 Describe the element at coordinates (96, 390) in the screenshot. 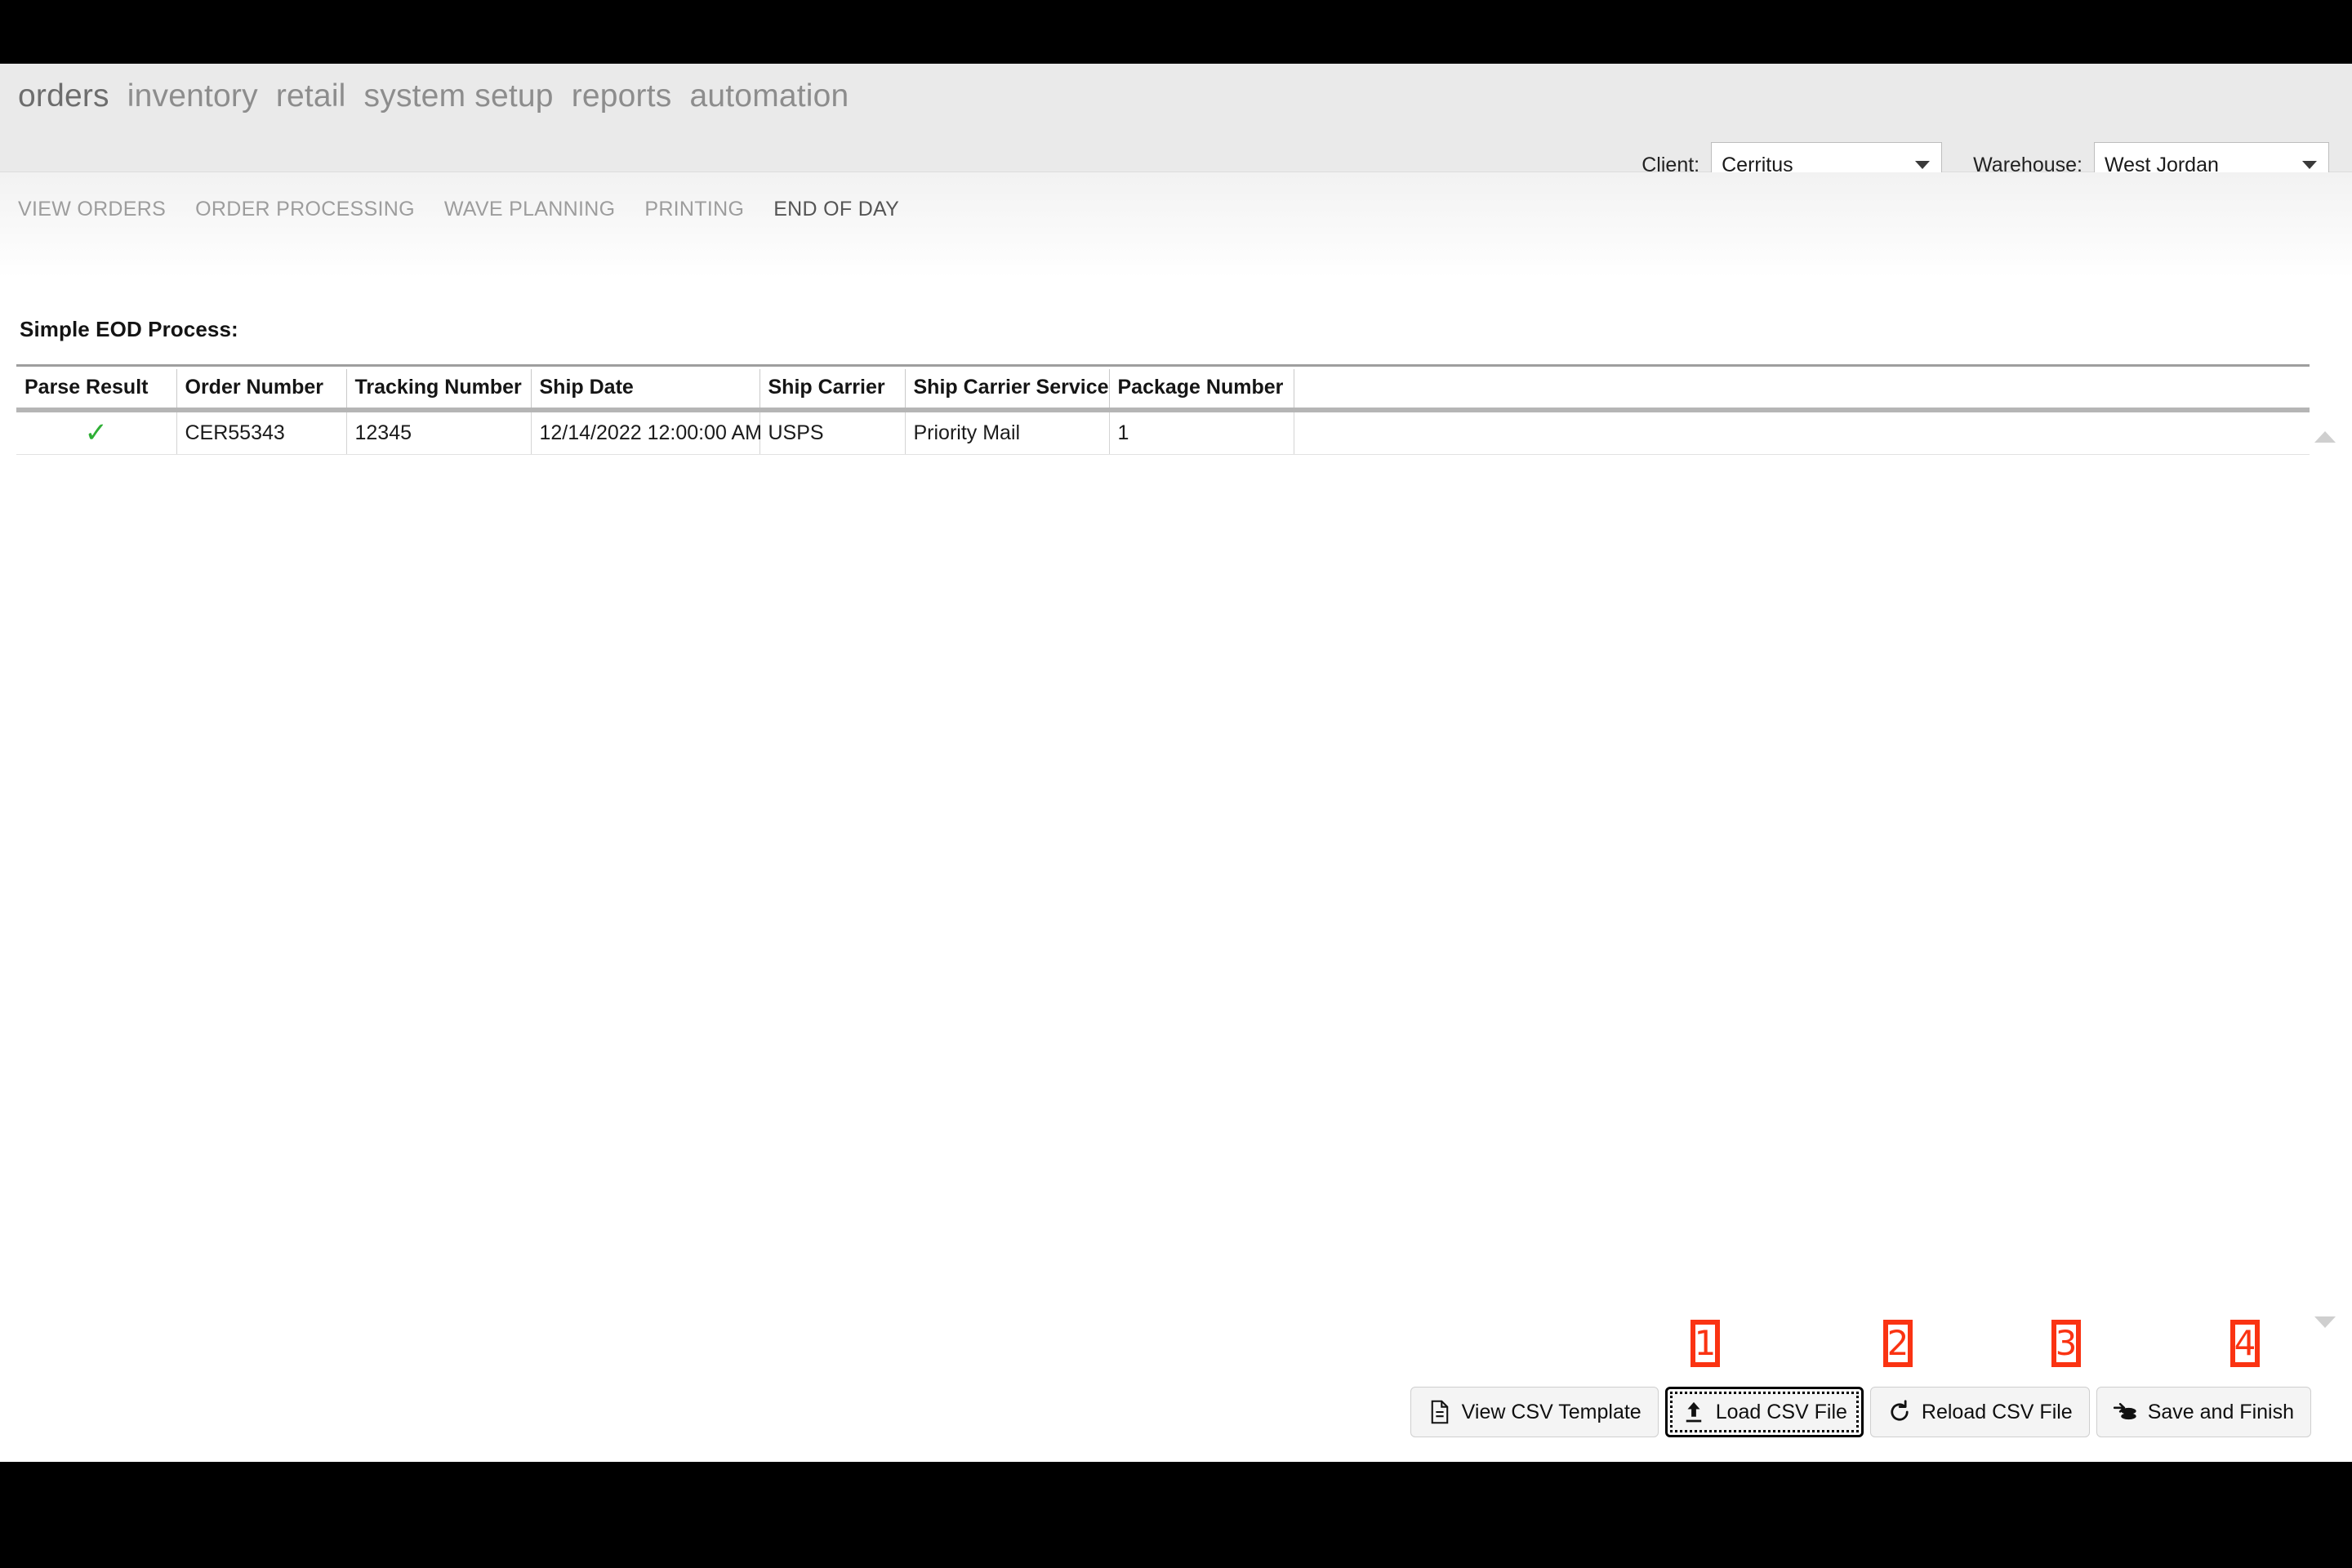

I see `column-header-parse-result: Parse Result` at that location.